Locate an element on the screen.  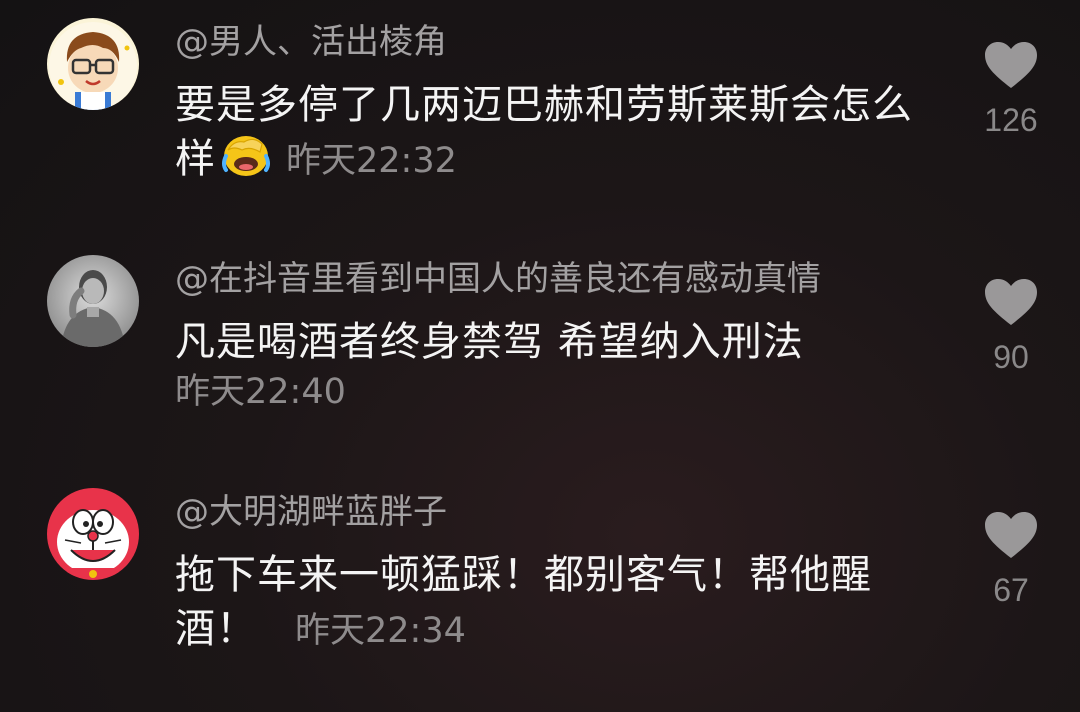
like-count: 90 is located at coordinates (1011, 357).